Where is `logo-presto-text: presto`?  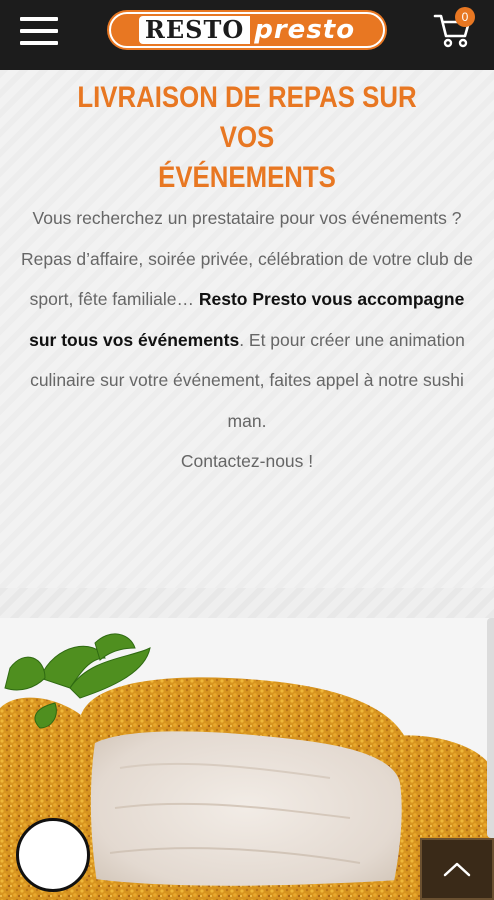
logo-presto-text: presto is located at coordinates (305, 30).